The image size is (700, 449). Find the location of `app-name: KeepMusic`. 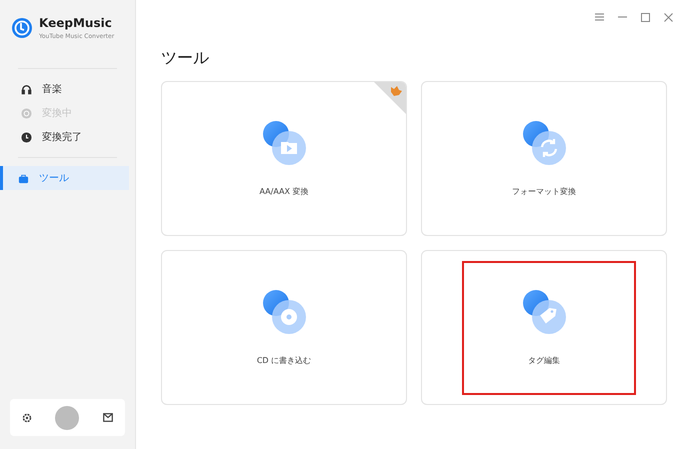

app-name: KeepMusic is located at coordinates (76, 23).